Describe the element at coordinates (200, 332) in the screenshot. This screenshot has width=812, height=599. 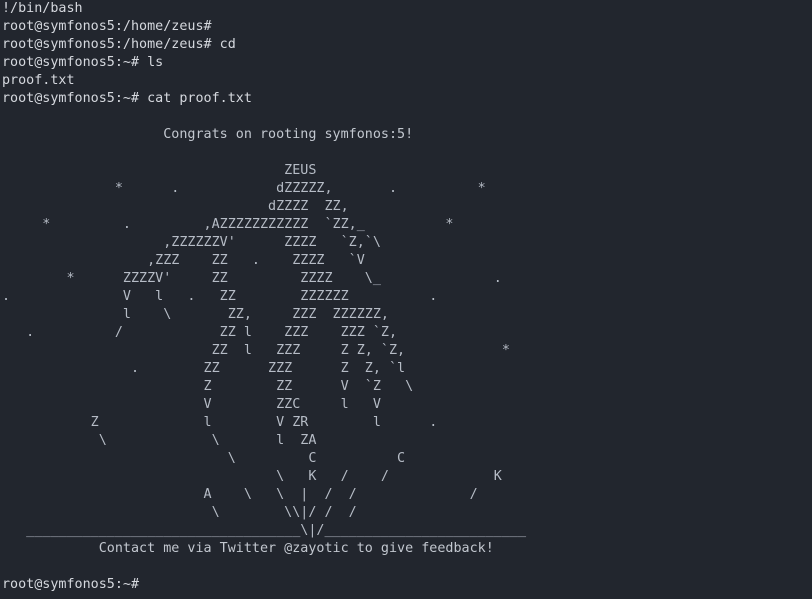
I see `proof-art-line: . / ZZ l ZZZ ZZZ `Z,` at that location.